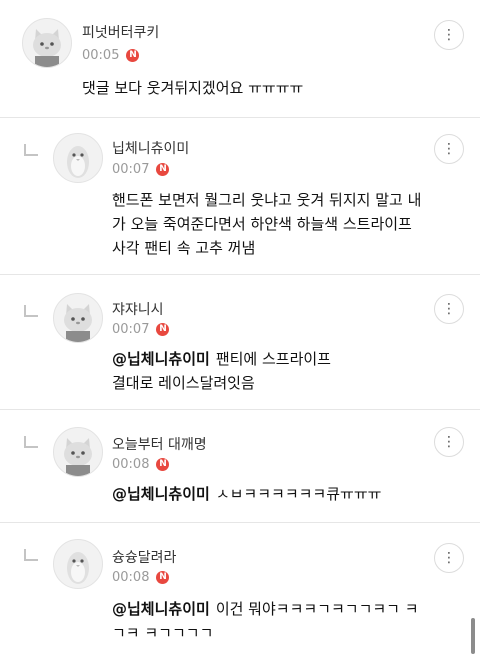  I want to click on comment-text-line: 결대로 레이스달려잇음, so click(183, 383).